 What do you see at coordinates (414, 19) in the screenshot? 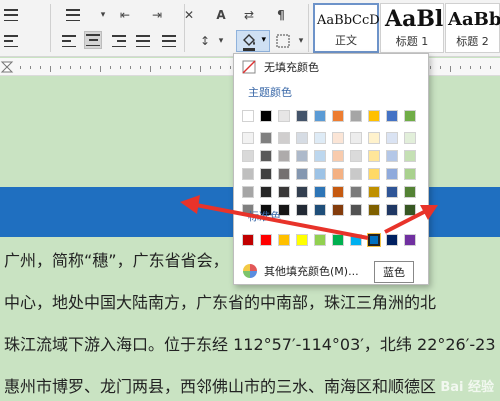
I see `style-preview: AaBl` at bounding box center [414, 19].